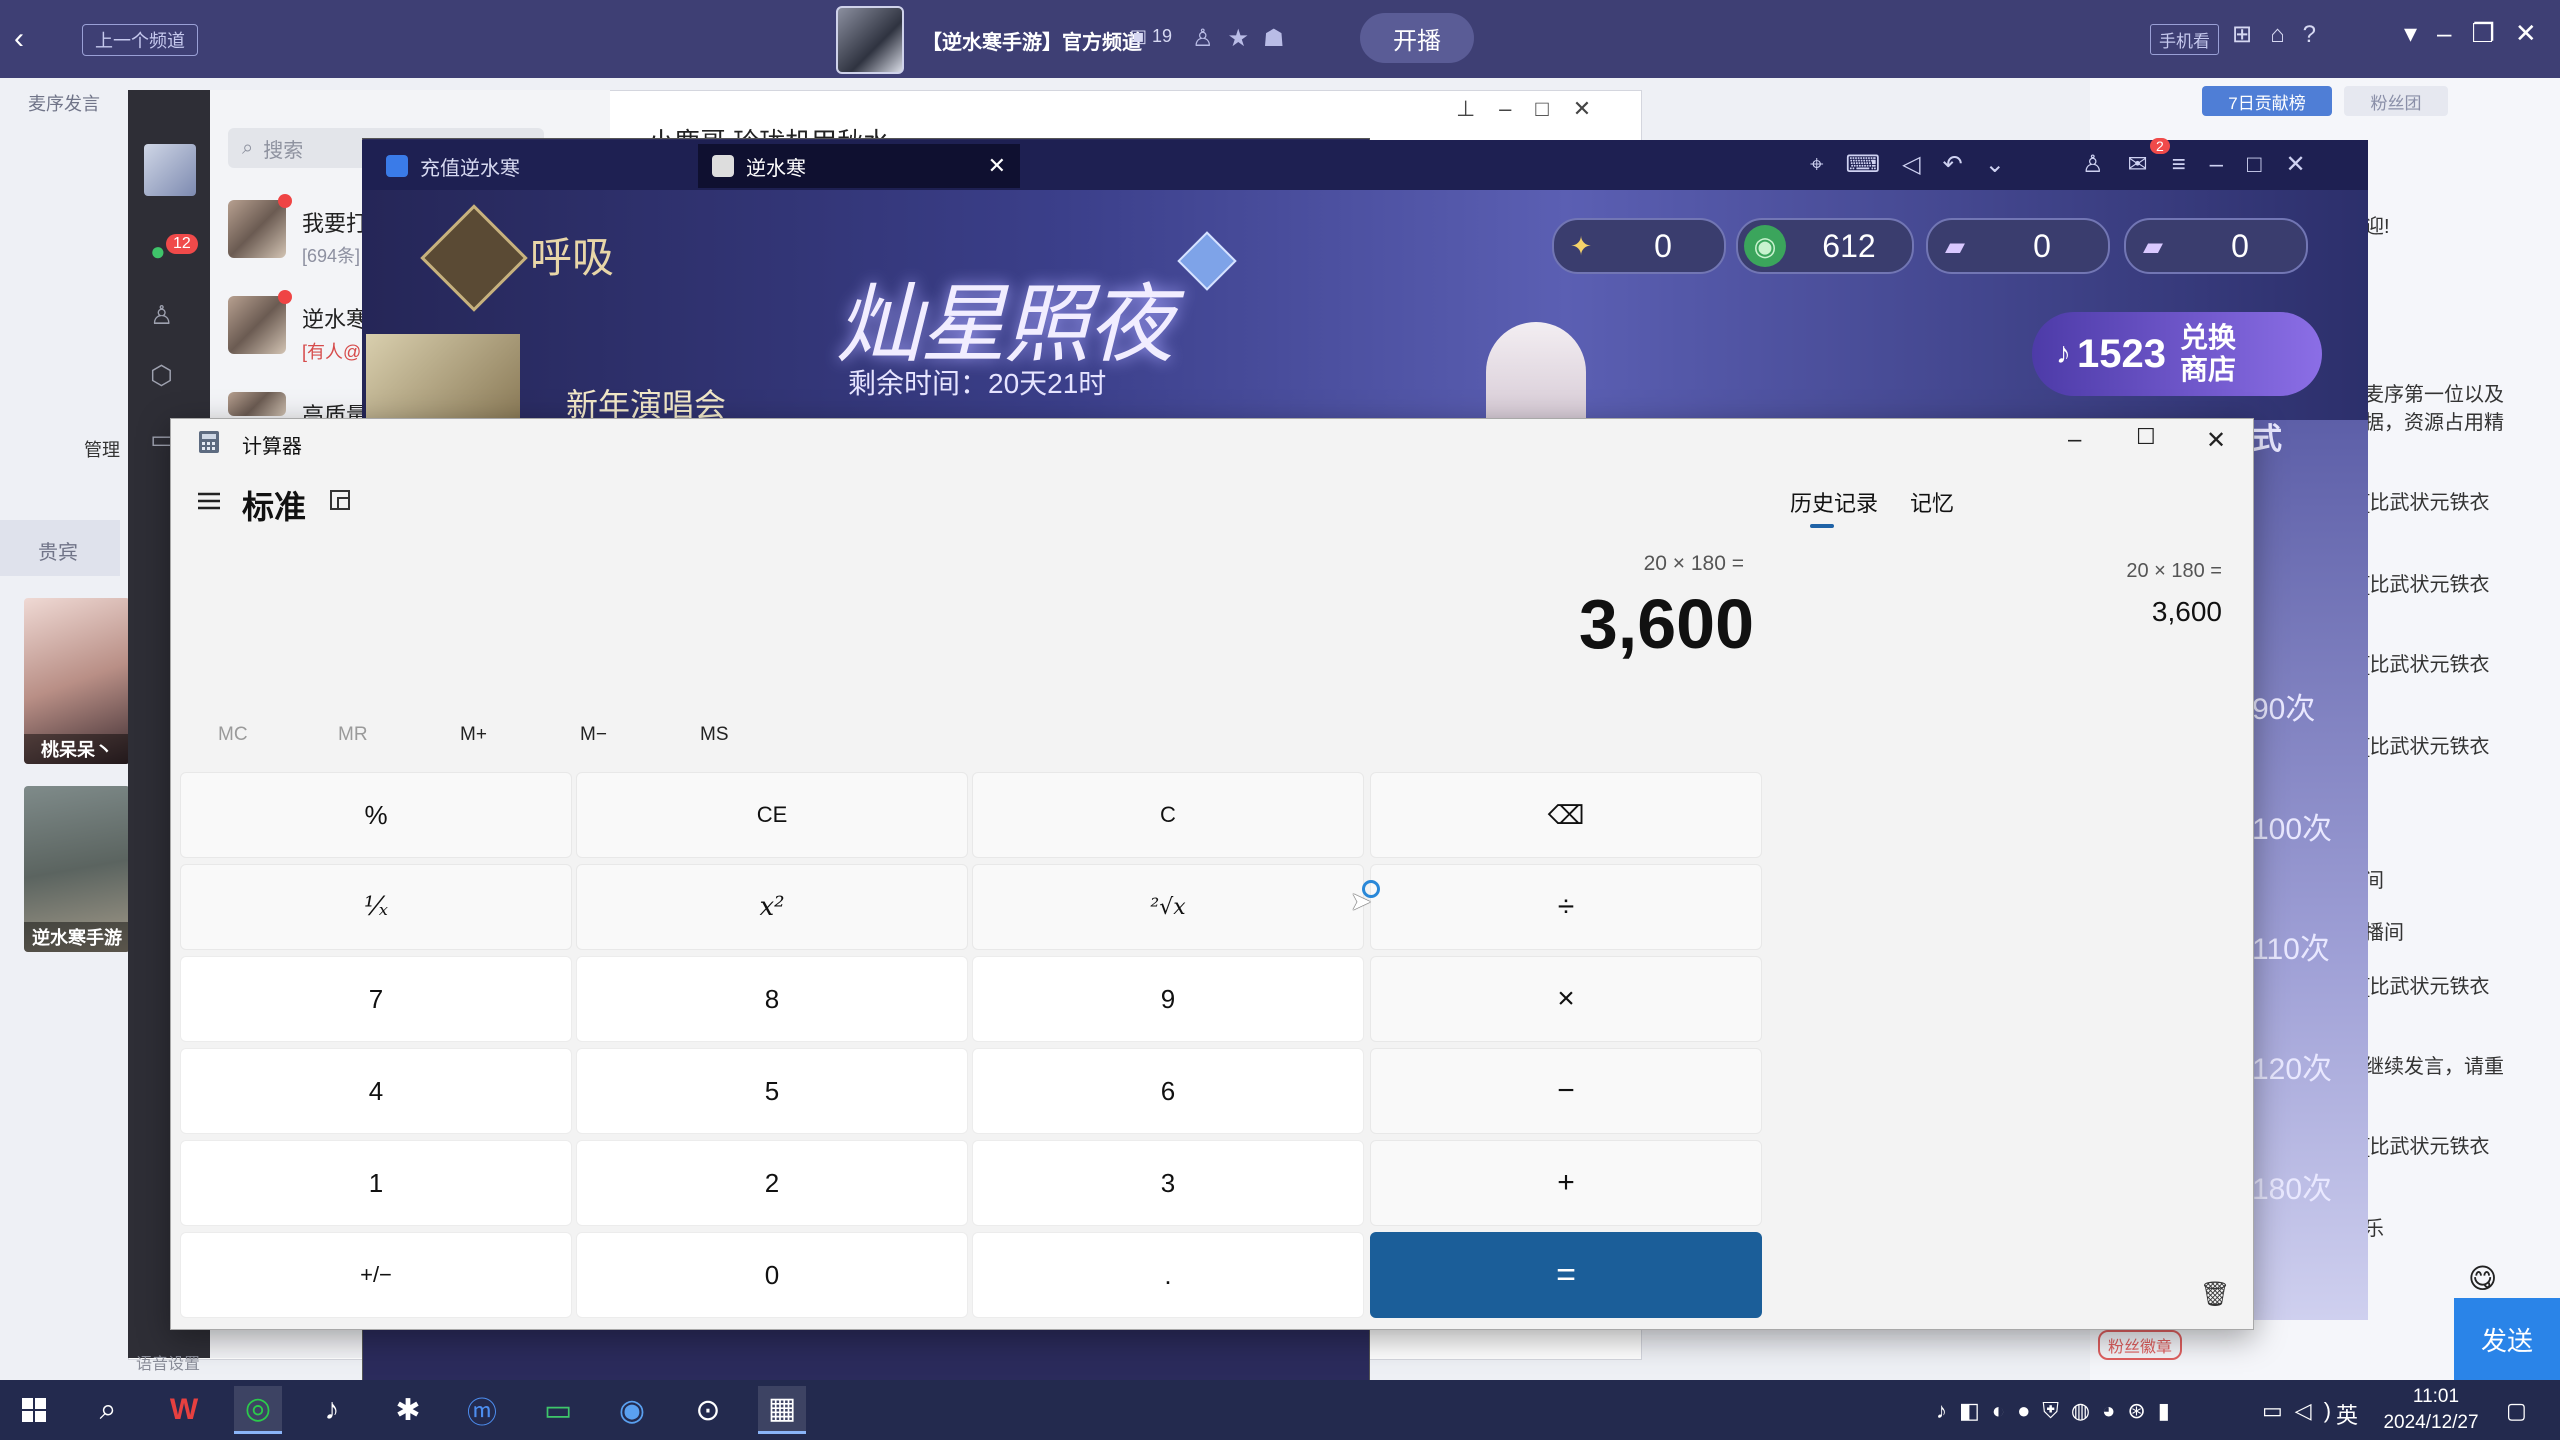 The height and width of the screenshot is (1440, 2560). What do you see at coordinates (1918, 164) in the screenshot?
I see `game-toolbar-icons: ⌖⌨◁↶⌄` at bounding box center [1918, 164].